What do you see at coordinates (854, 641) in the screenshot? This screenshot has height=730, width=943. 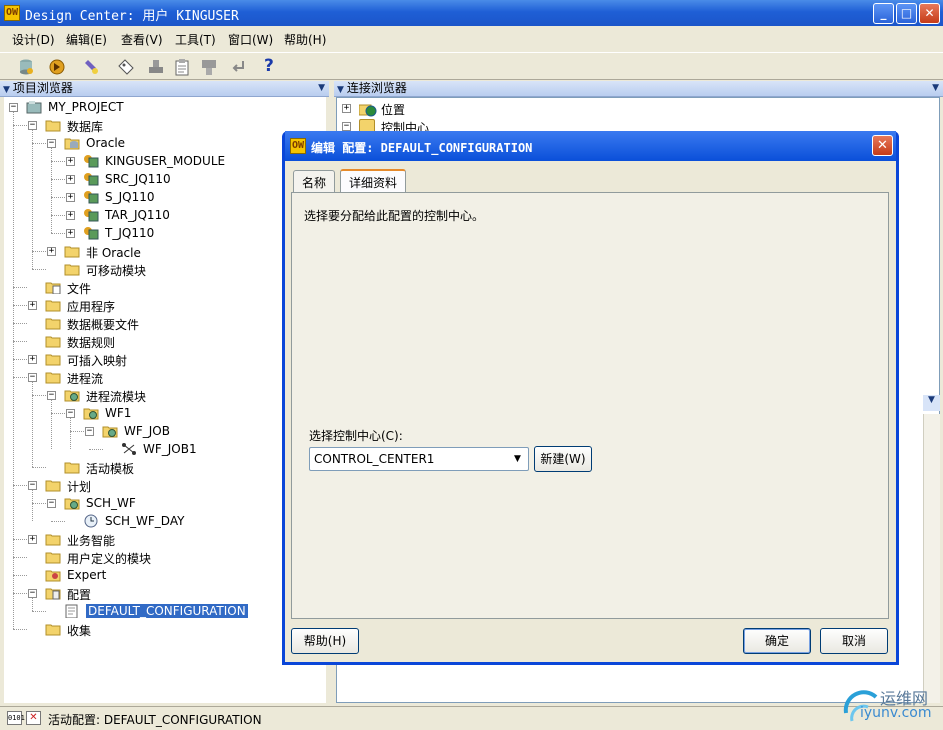 I see `cancel-button: 取消` at bounding box center [854, 641].